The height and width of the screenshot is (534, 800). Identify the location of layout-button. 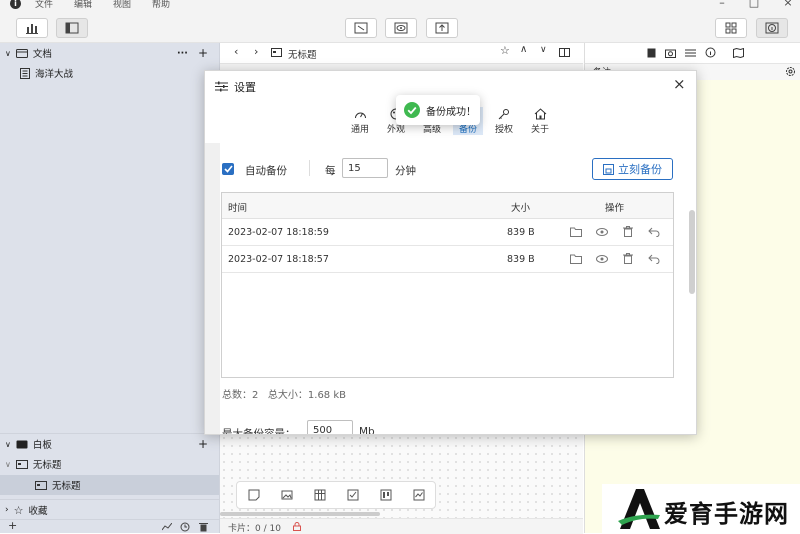
(731, 28).